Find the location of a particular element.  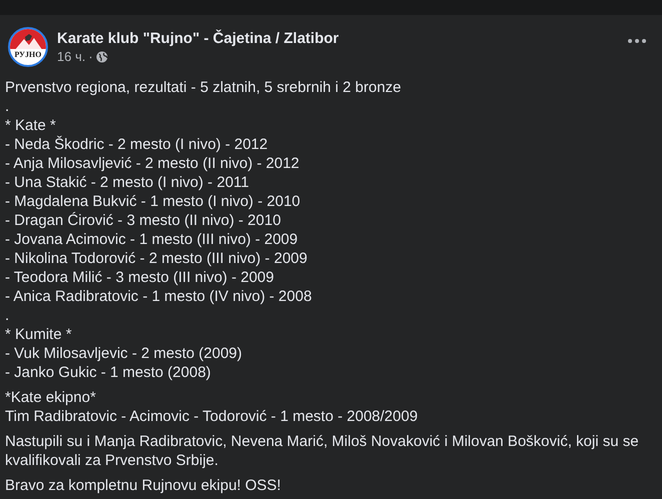

post-text: - Jovana Acimovic - 1 mesto (III nivo) - 2009 is located at coordinates (152, 239).